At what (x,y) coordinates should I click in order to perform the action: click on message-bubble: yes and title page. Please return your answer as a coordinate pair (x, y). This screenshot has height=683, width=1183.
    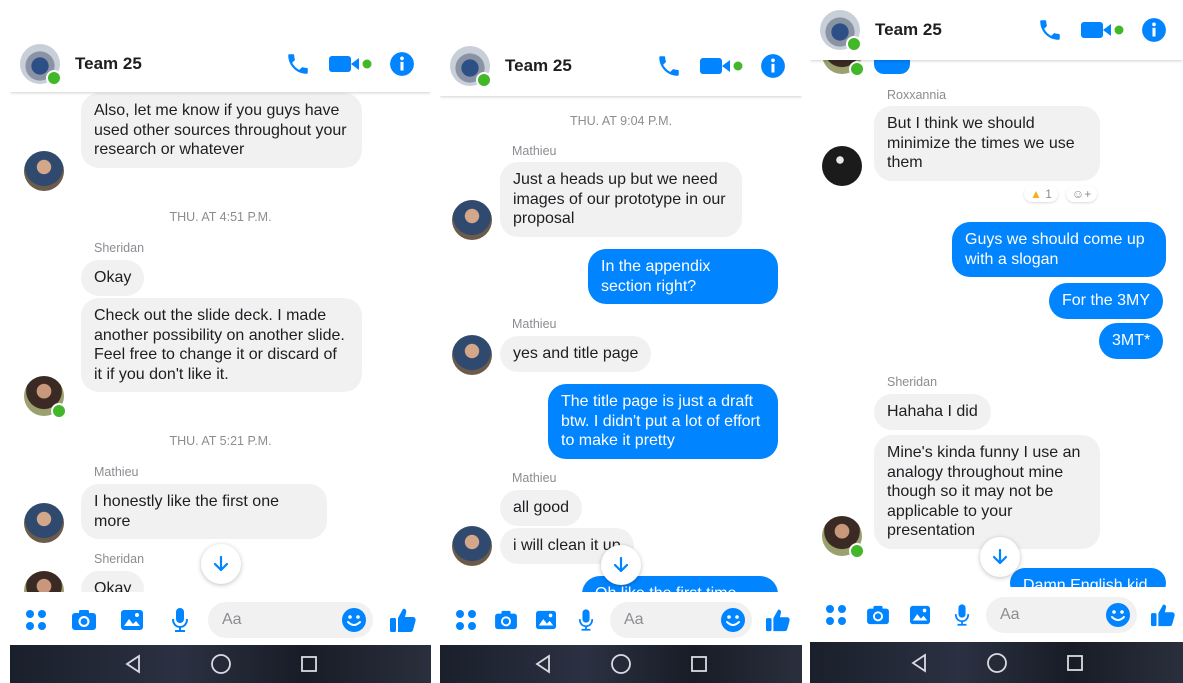
    Looking at the image, I should click on (576, 354).